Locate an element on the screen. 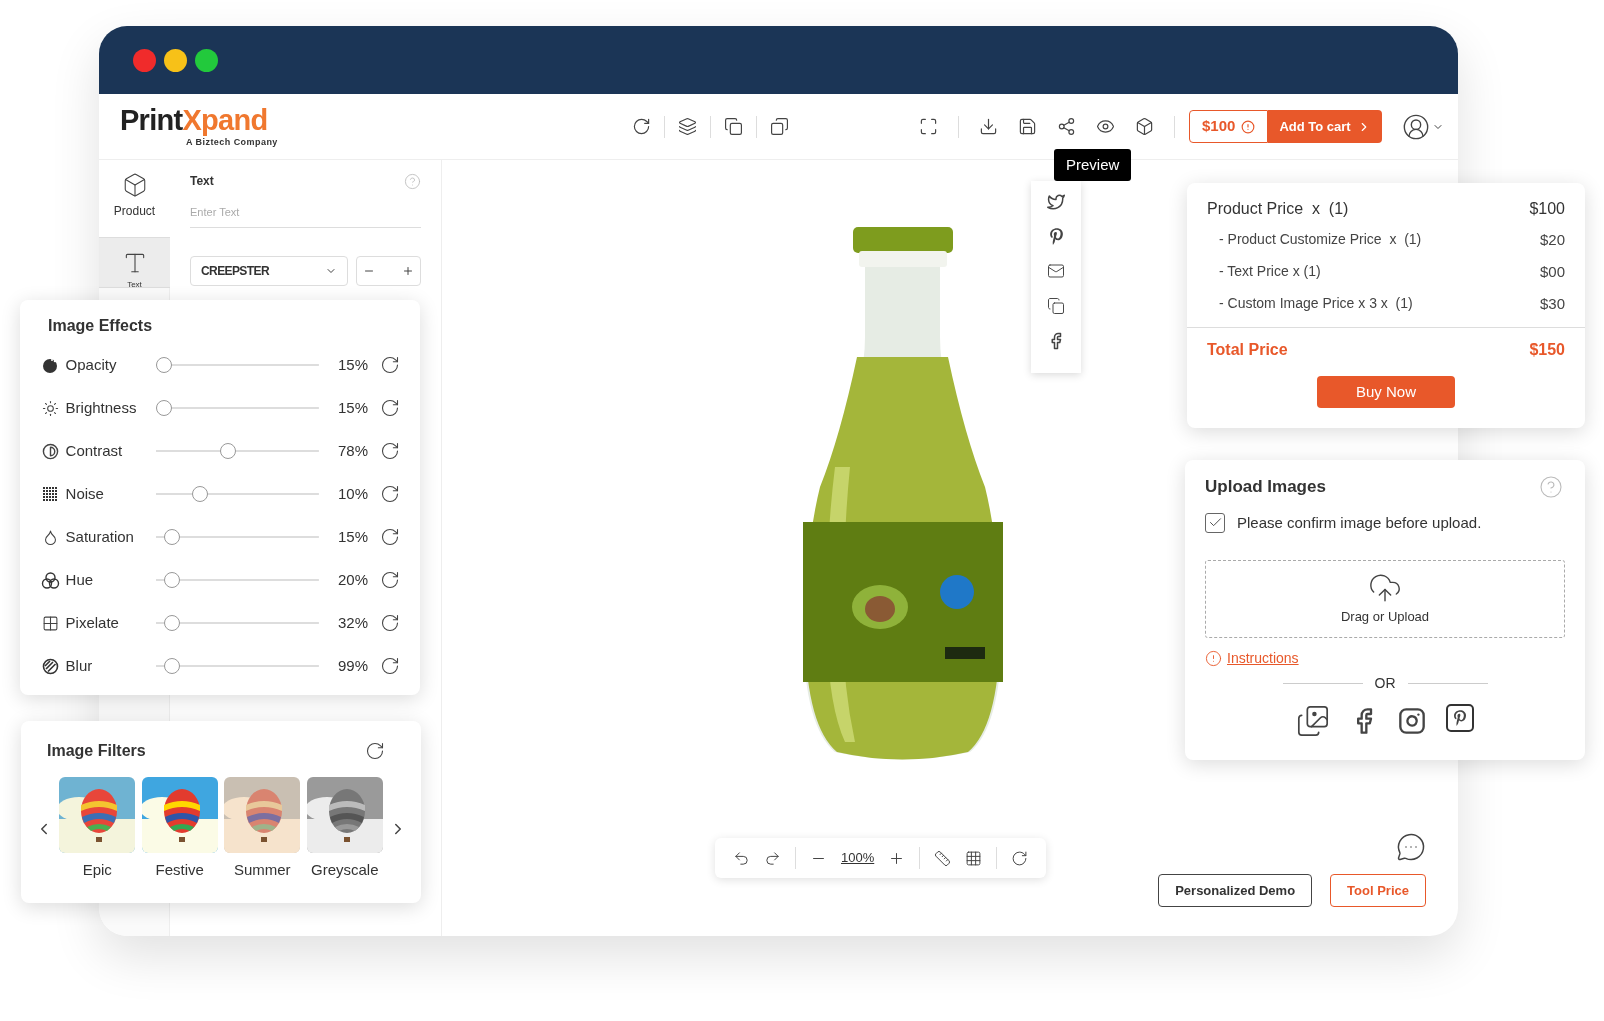 This screenshot has height=1021, width=1604. price-line-label: - Product Customize Price x (1) is located at coordinates (1320, 239).